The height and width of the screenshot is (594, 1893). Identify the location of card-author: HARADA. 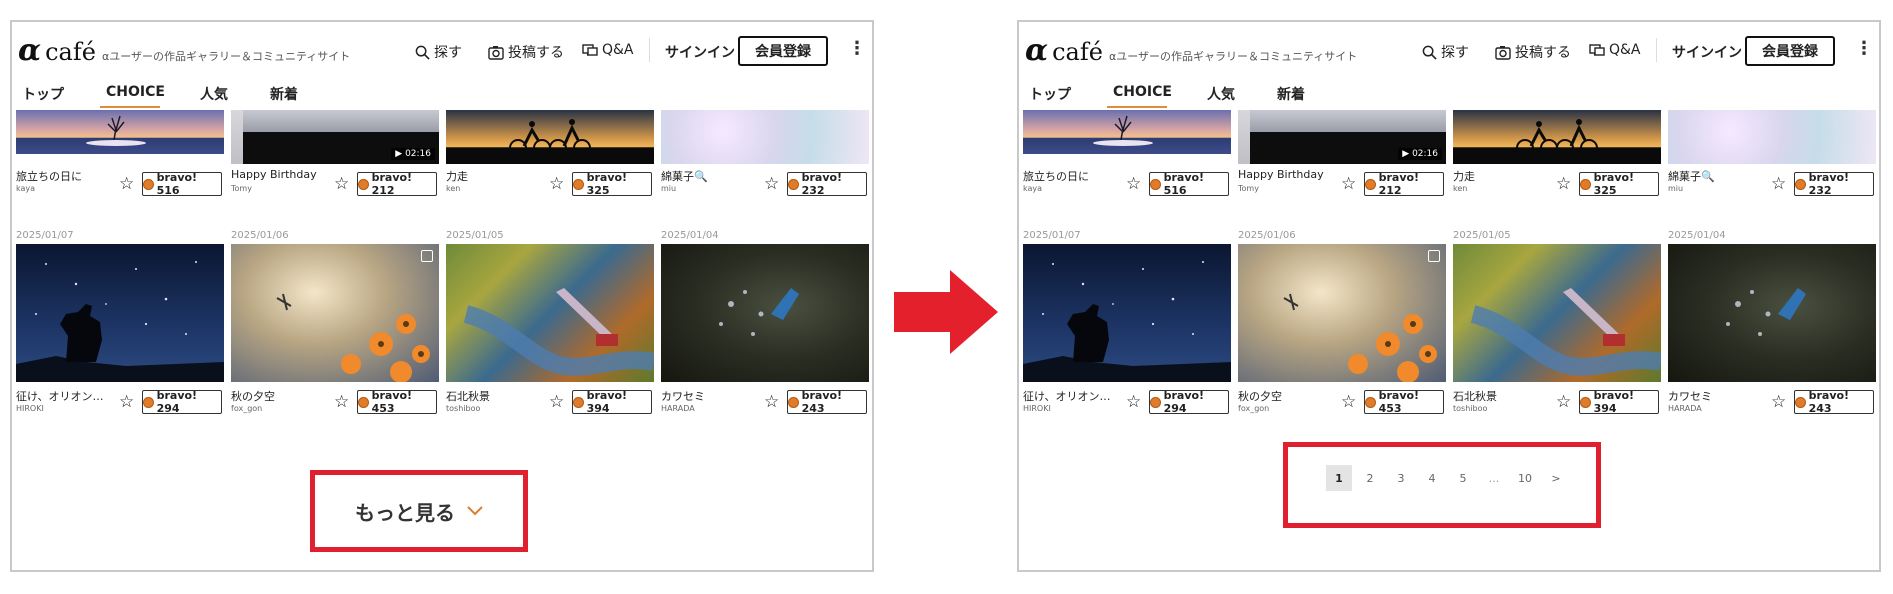
(678, 408).